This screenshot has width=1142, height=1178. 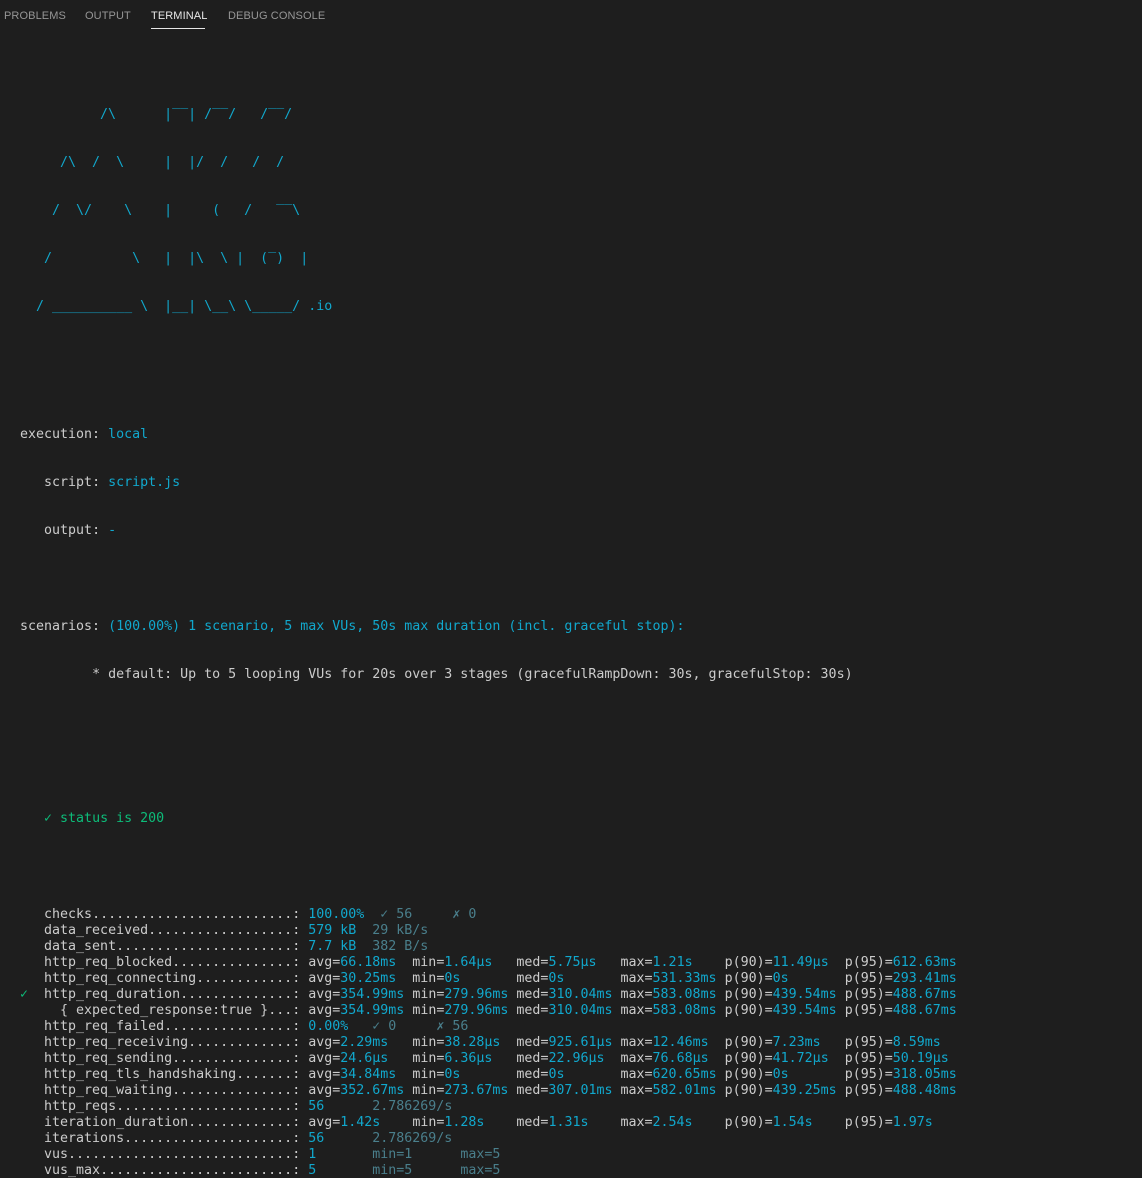 What do you see at coordinates (580, 1090) in the screenshot?
I see `metric-stat-value: 307.01ms` at bounding box center [580, 1090].